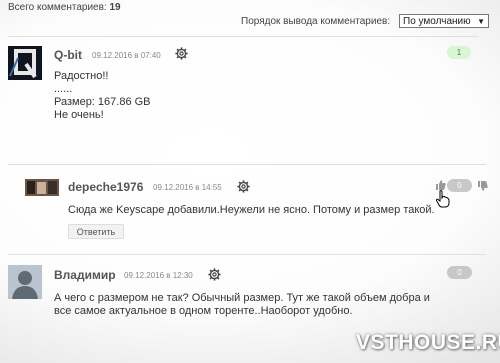 The image size is (500, 363). I want to click on sort-select-value: По умолчанию, so click(437, 21).